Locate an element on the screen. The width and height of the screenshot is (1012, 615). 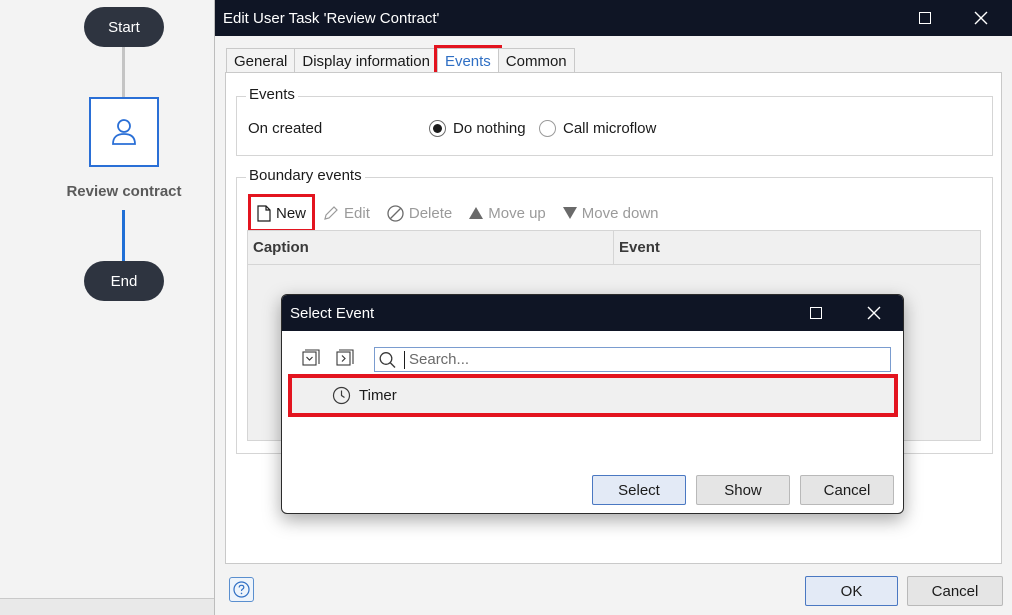
search-box is located at coordinates (632, 359).